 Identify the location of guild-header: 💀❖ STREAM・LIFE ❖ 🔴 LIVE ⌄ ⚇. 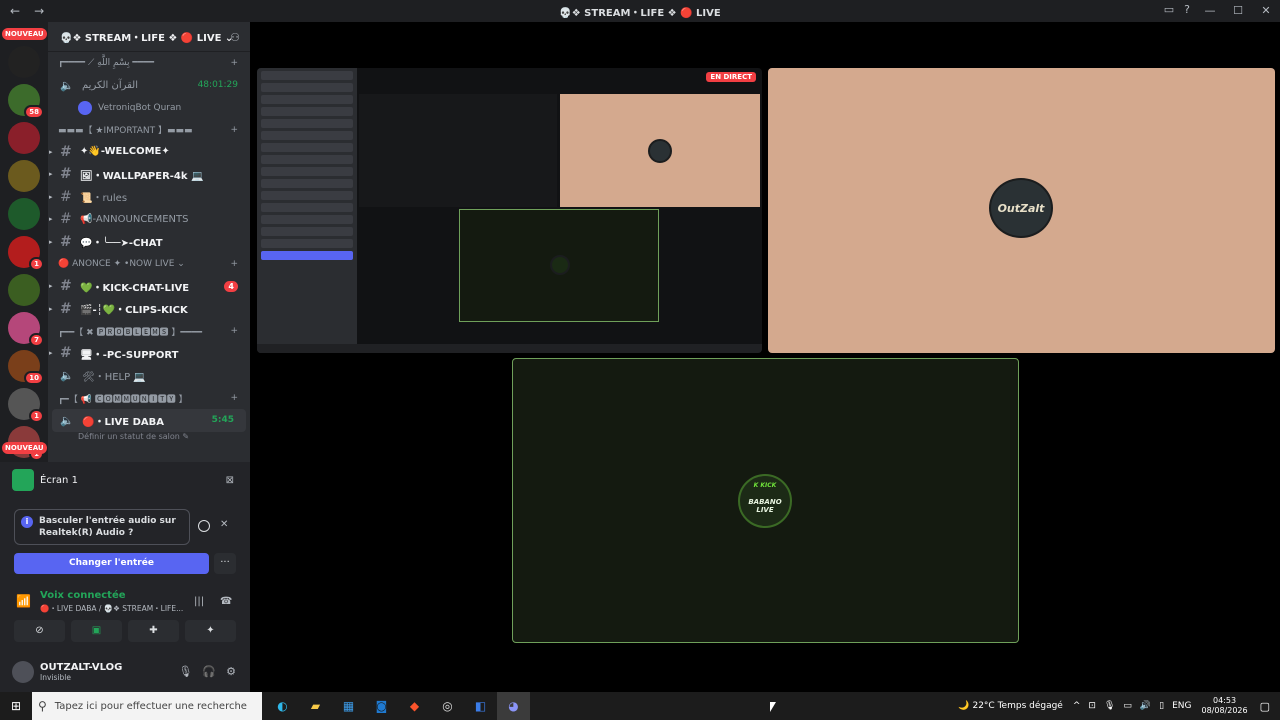
(149, 37).